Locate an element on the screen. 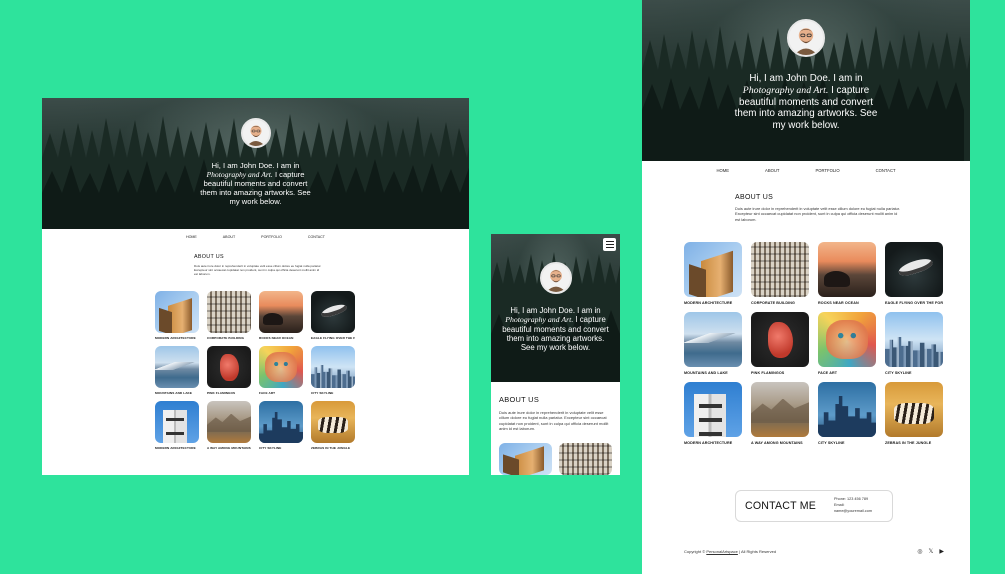 Image resolution: width=1005 pixels, height=574 pixels. contact-title: CONTACT ME is located at coordinates (781, 506).